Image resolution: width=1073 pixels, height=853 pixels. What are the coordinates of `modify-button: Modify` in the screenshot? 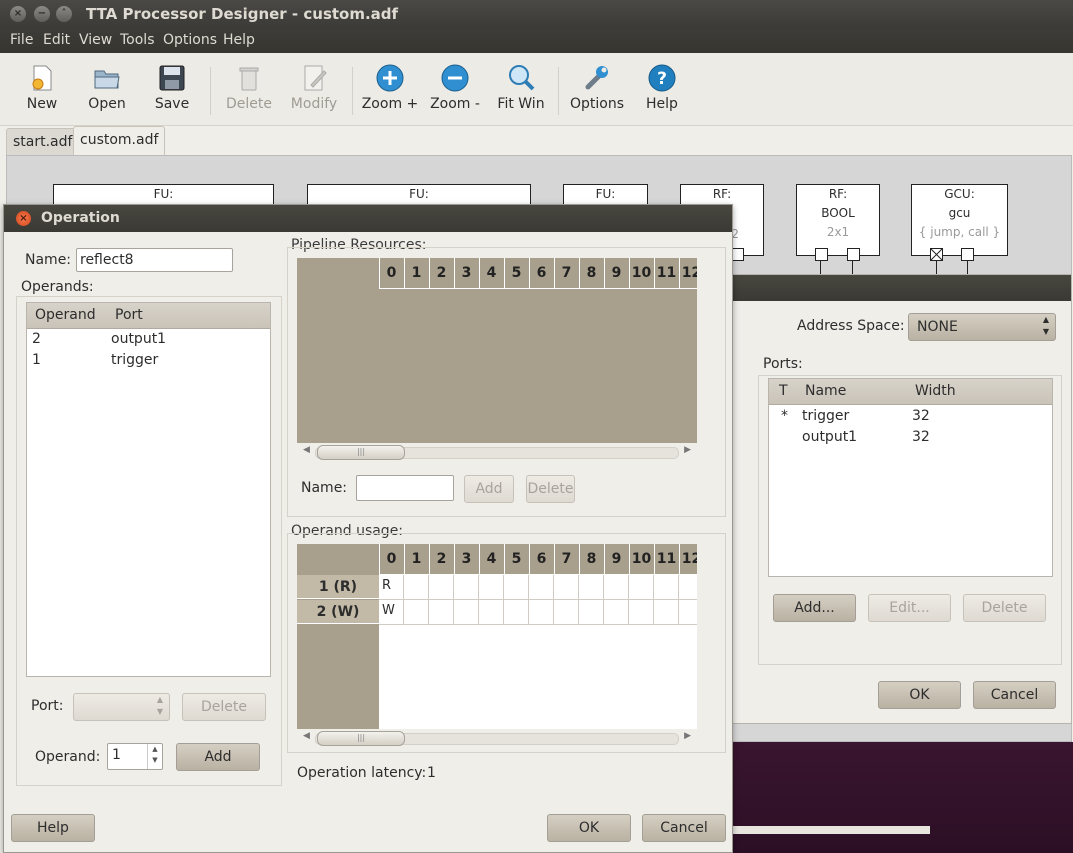 It's located at (314, 87).